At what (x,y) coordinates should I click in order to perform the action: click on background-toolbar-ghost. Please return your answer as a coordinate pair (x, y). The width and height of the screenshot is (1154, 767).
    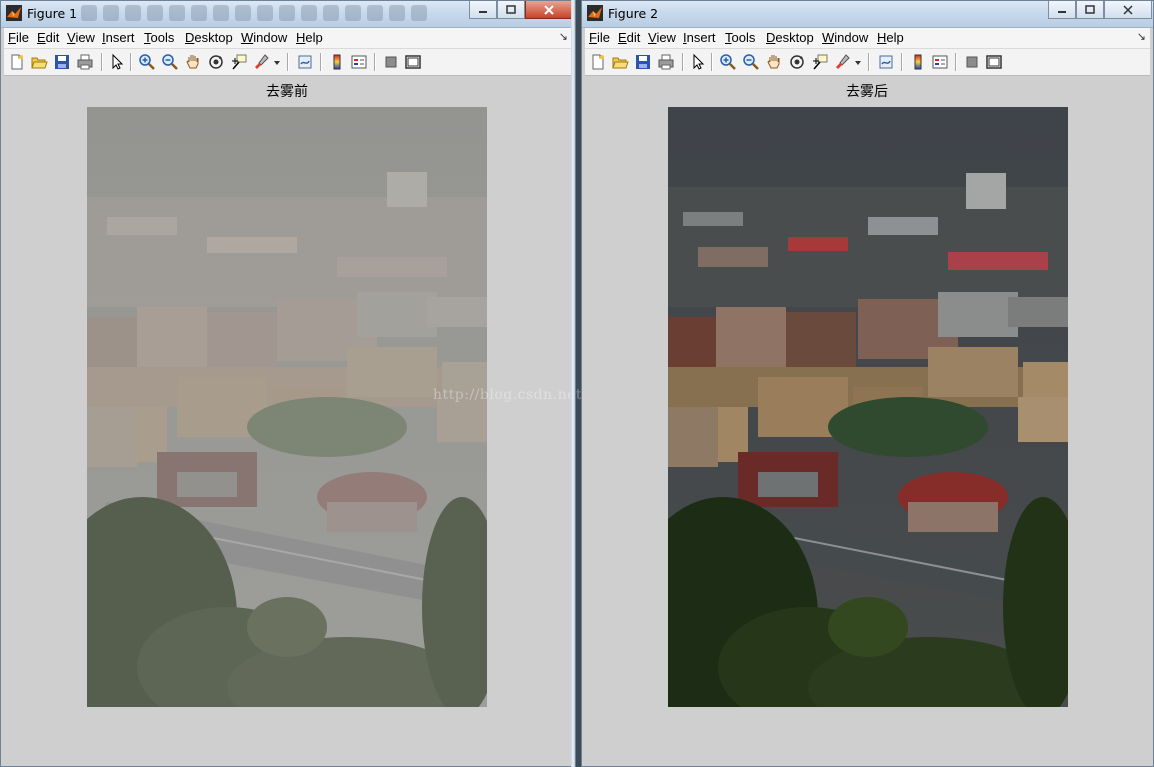
    Looking at the image, I should click on (271, 14).